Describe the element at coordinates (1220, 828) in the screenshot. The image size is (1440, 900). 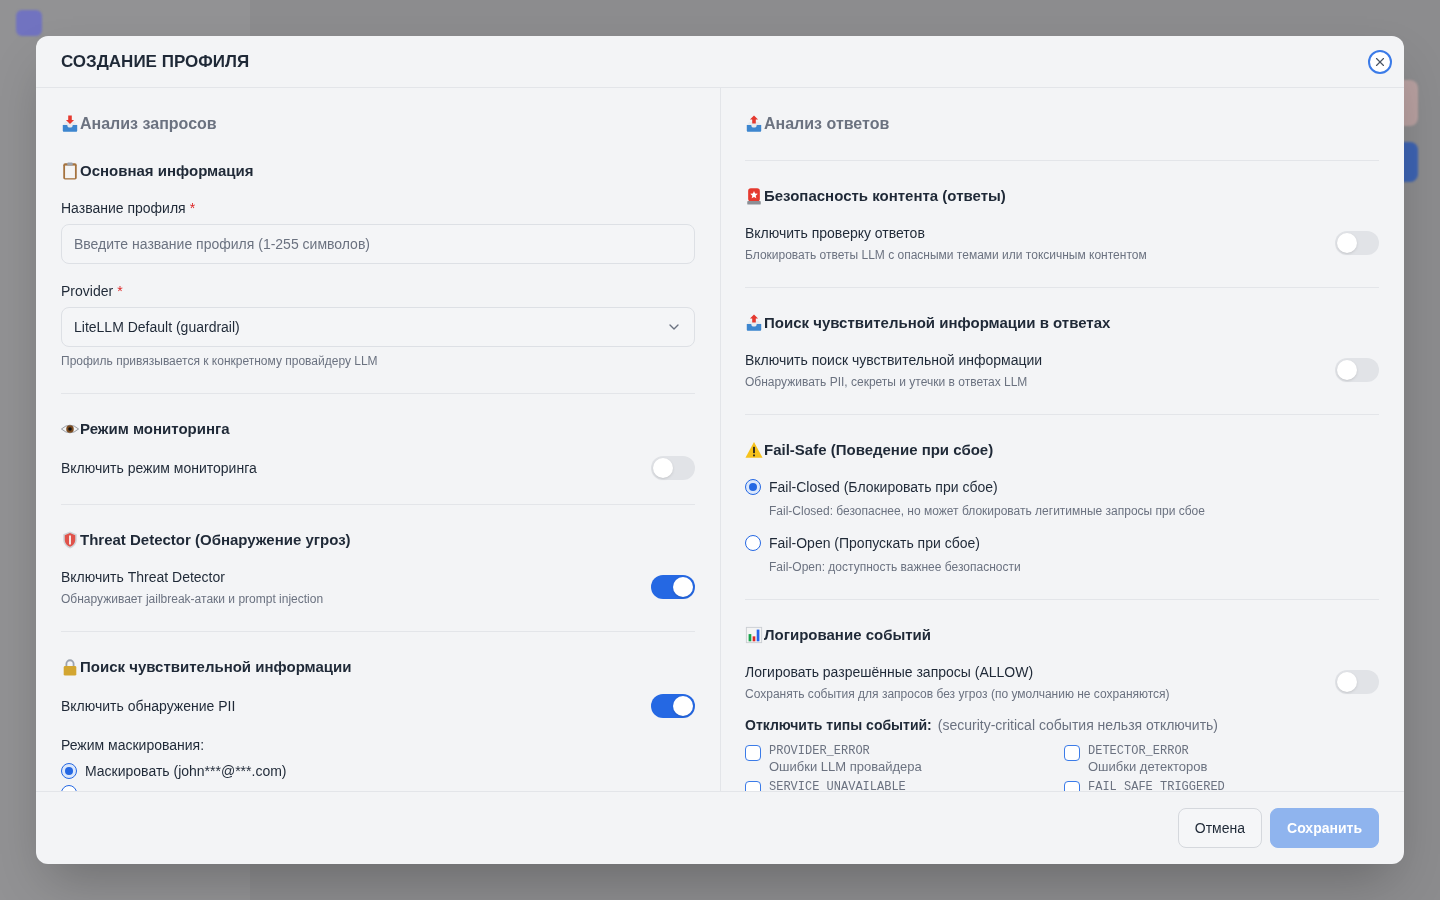
I see `cancel-button: Отмена` at that location.